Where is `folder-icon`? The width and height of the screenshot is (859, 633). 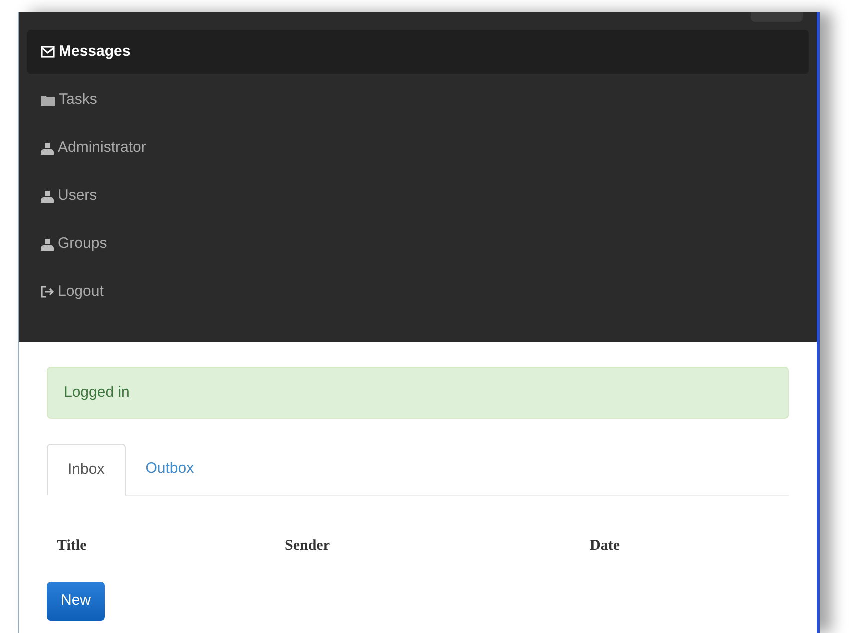 folder-icon is located at coordinates (48, 100).